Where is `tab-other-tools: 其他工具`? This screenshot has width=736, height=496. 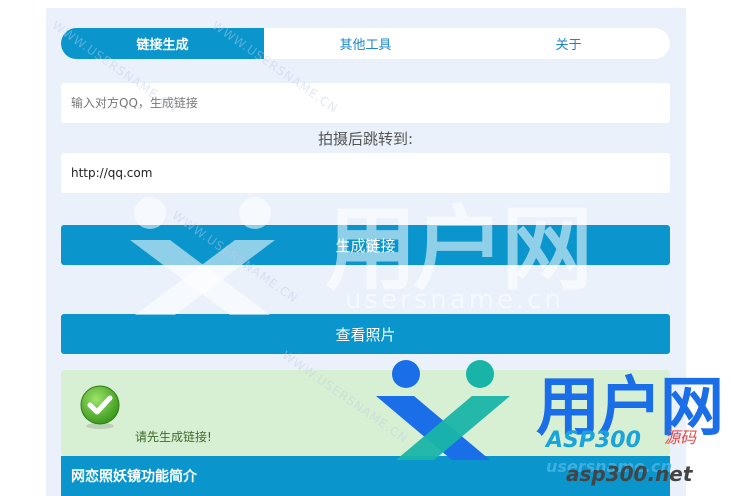 tab-other-tools: 其他工具 is located at coordinates (365, 43).